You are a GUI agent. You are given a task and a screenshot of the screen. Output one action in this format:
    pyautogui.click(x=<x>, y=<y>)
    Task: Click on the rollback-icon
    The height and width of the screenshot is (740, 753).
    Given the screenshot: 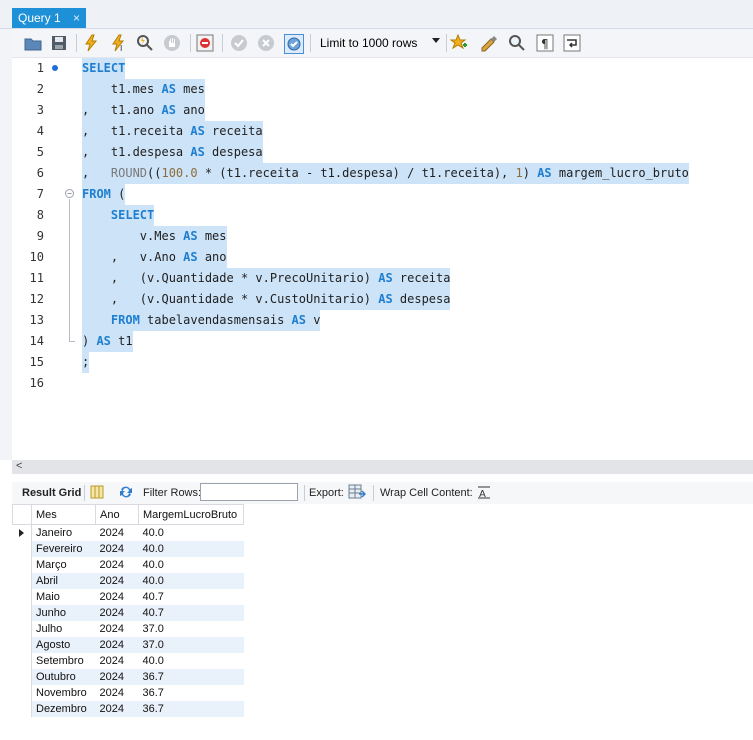 What is the action you would take?
    pyautogui.click(x=266, y=43)
    